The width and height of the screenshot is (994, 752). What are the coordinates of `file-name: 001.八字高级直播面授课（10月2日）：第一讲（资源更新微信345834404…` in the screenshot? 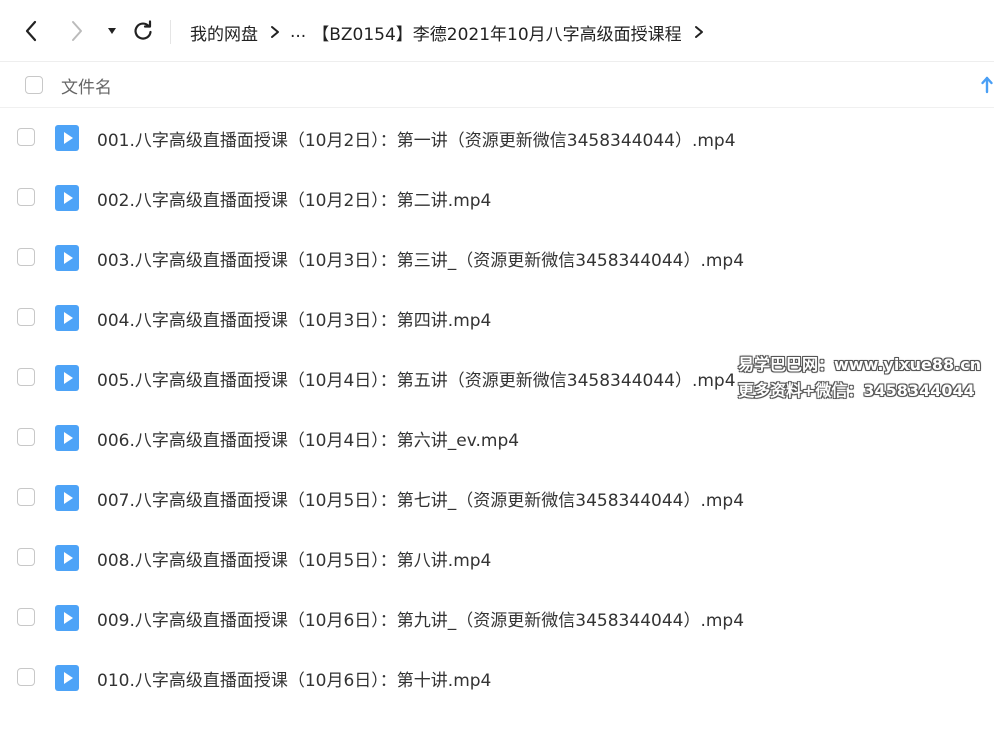 It's located at (416, 138).